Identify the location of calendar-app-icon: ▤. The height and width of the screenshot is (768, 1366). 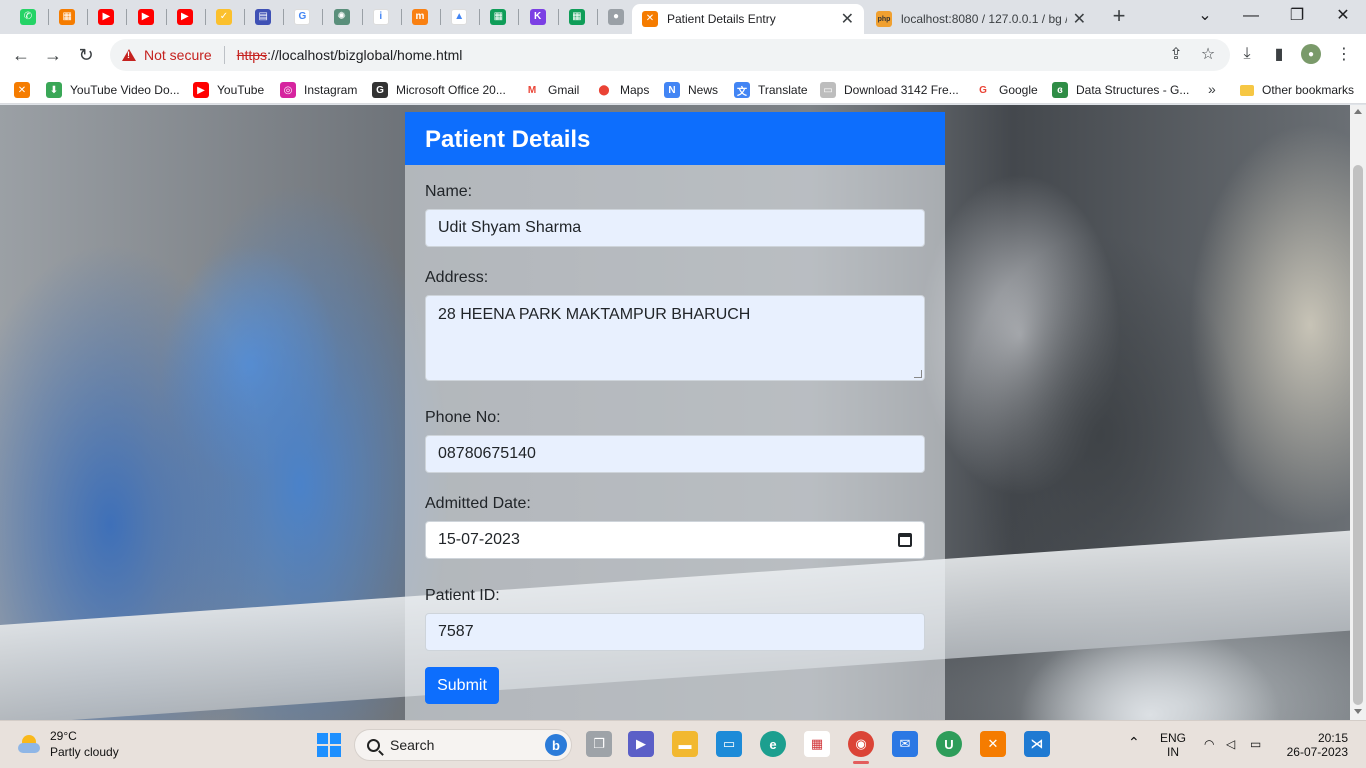
(263, 17).